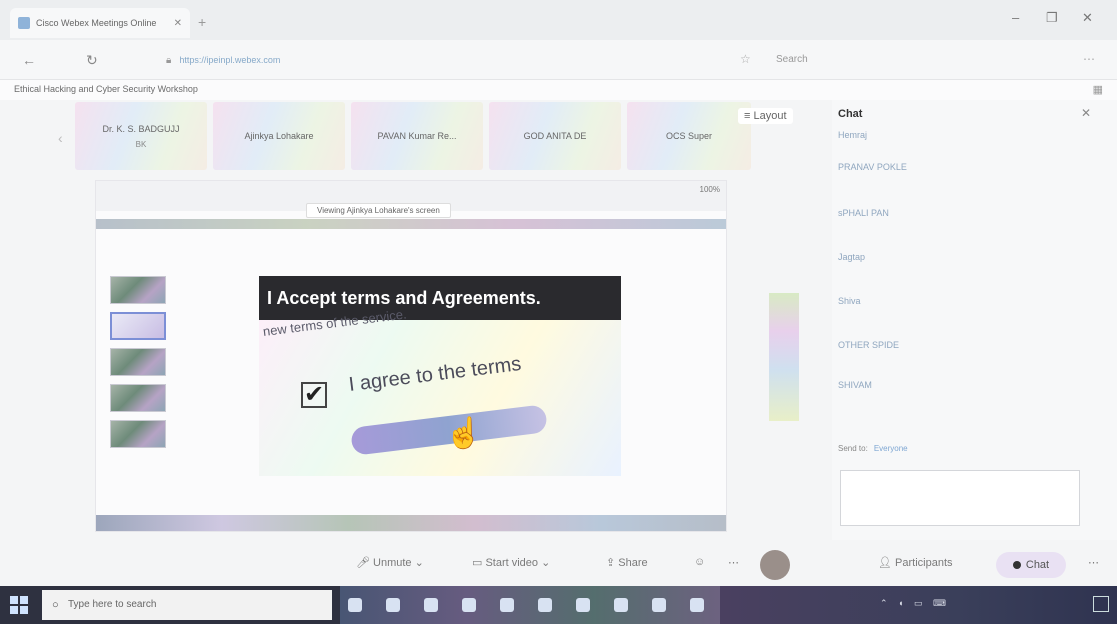 Image resolution: width=1117 pixels, height=624 pixels. I want to click on close-window-icon: ✕, so click(1087, 18).